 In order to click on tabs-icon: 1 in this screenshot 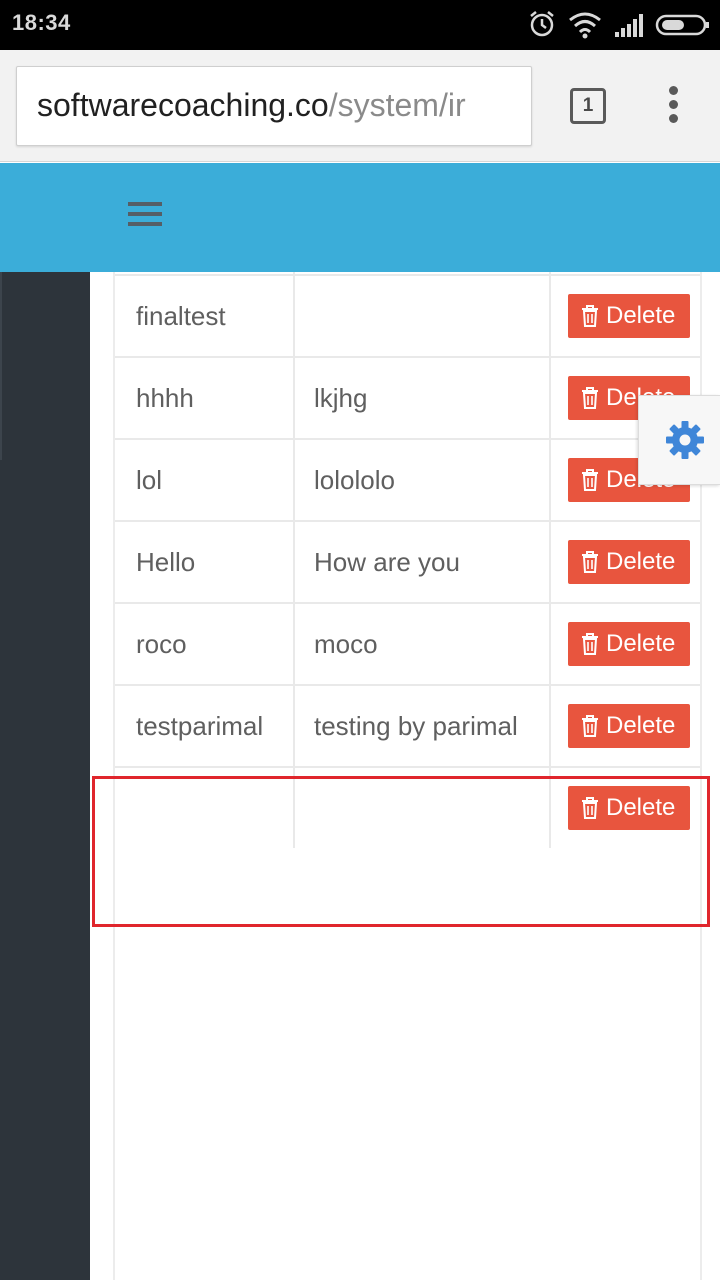, I will do `click(588, 106)`.